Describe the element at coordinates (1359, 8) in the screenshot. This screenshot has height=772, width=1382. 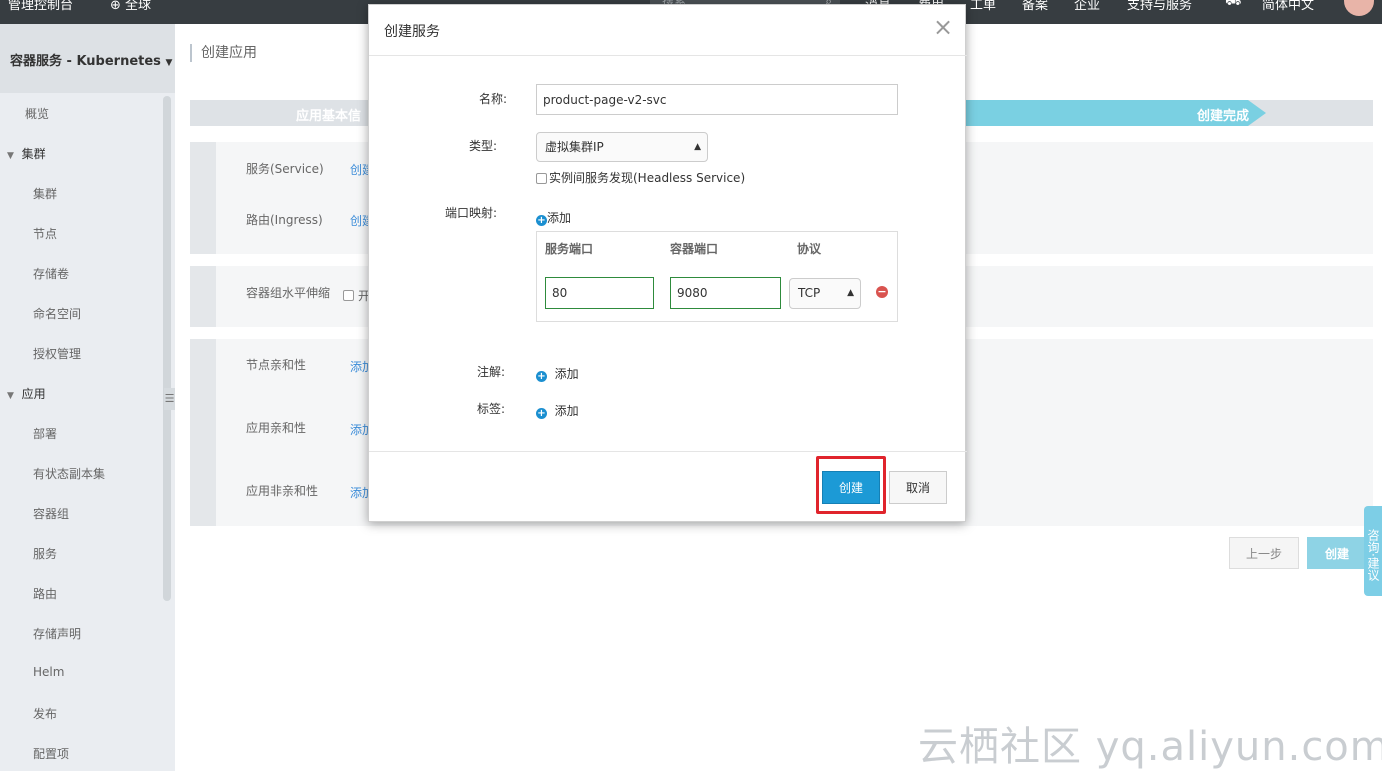
I see `avatar` at that location.